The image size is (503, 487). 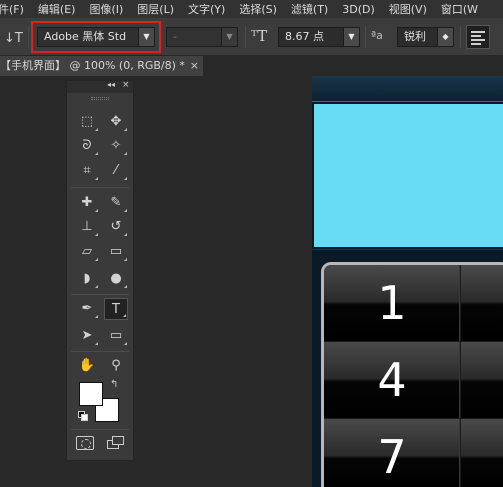 What do you see at coordinates (358, 9) in the screenshot?
I see `menu-3d: 3D(D)` at bounding box center [358, 9].